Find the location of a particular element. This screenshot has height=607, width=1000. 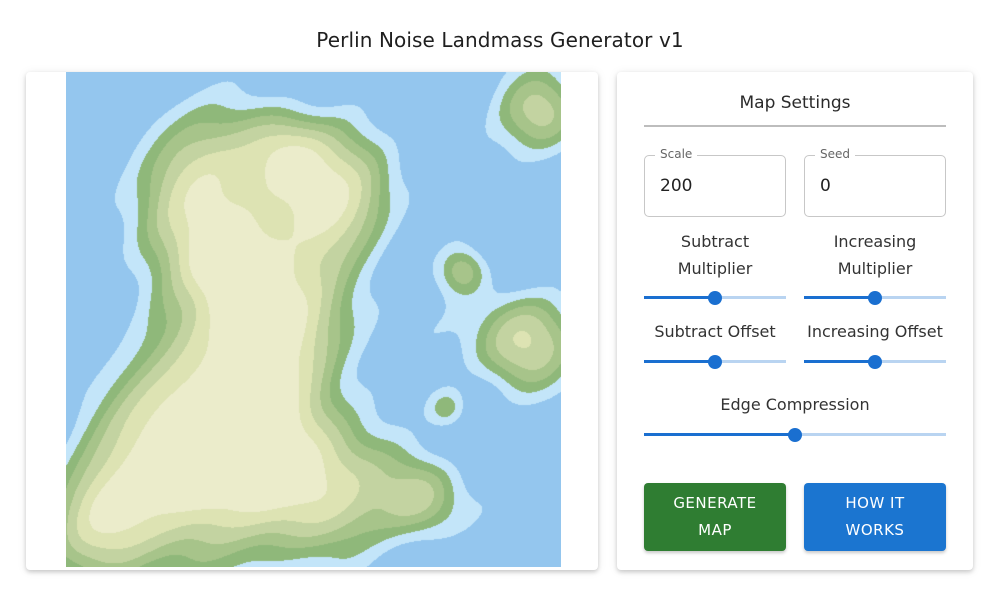

subtract-multiplier-slider is located at coordinates (715, 297).